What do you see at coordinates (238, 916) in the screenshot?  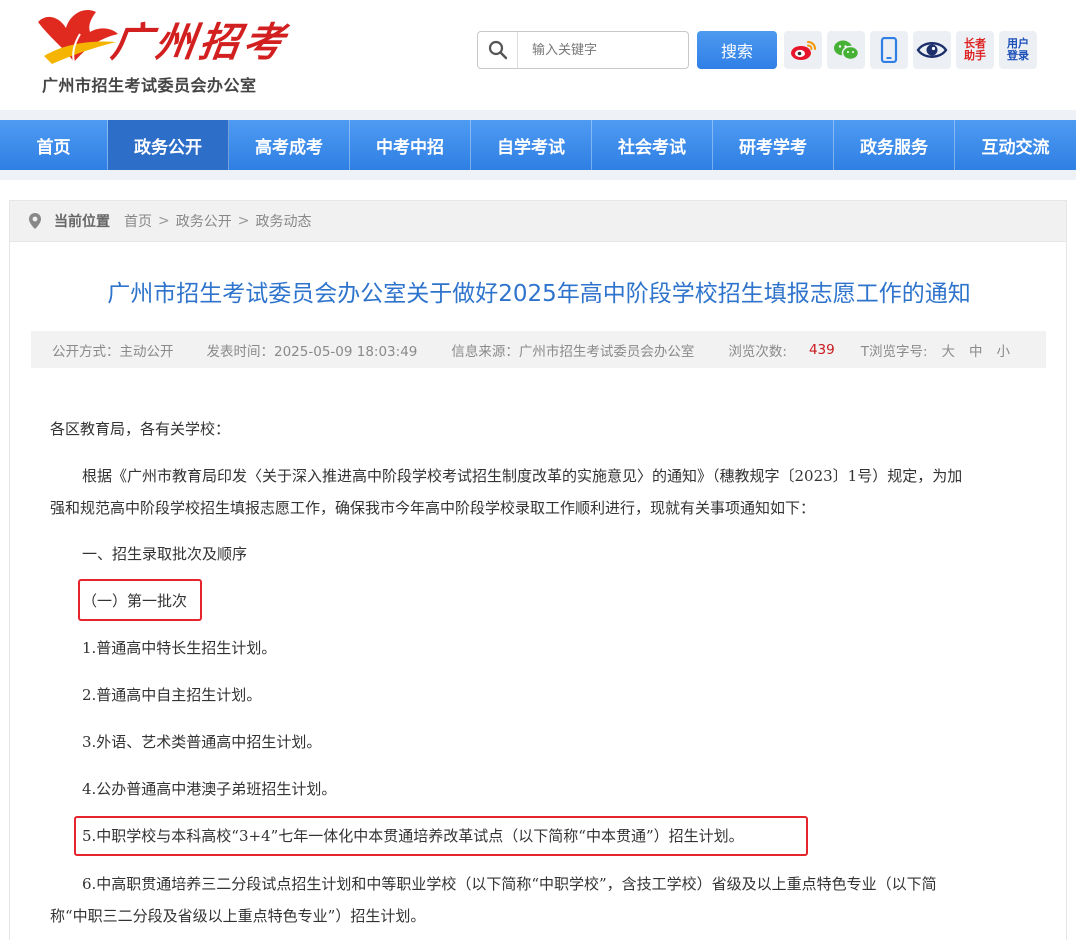 I see `item6-line-2: 称“中职三二分段及省级以上重点特色专业”）招生计划。` at bounding box center [238, 916].